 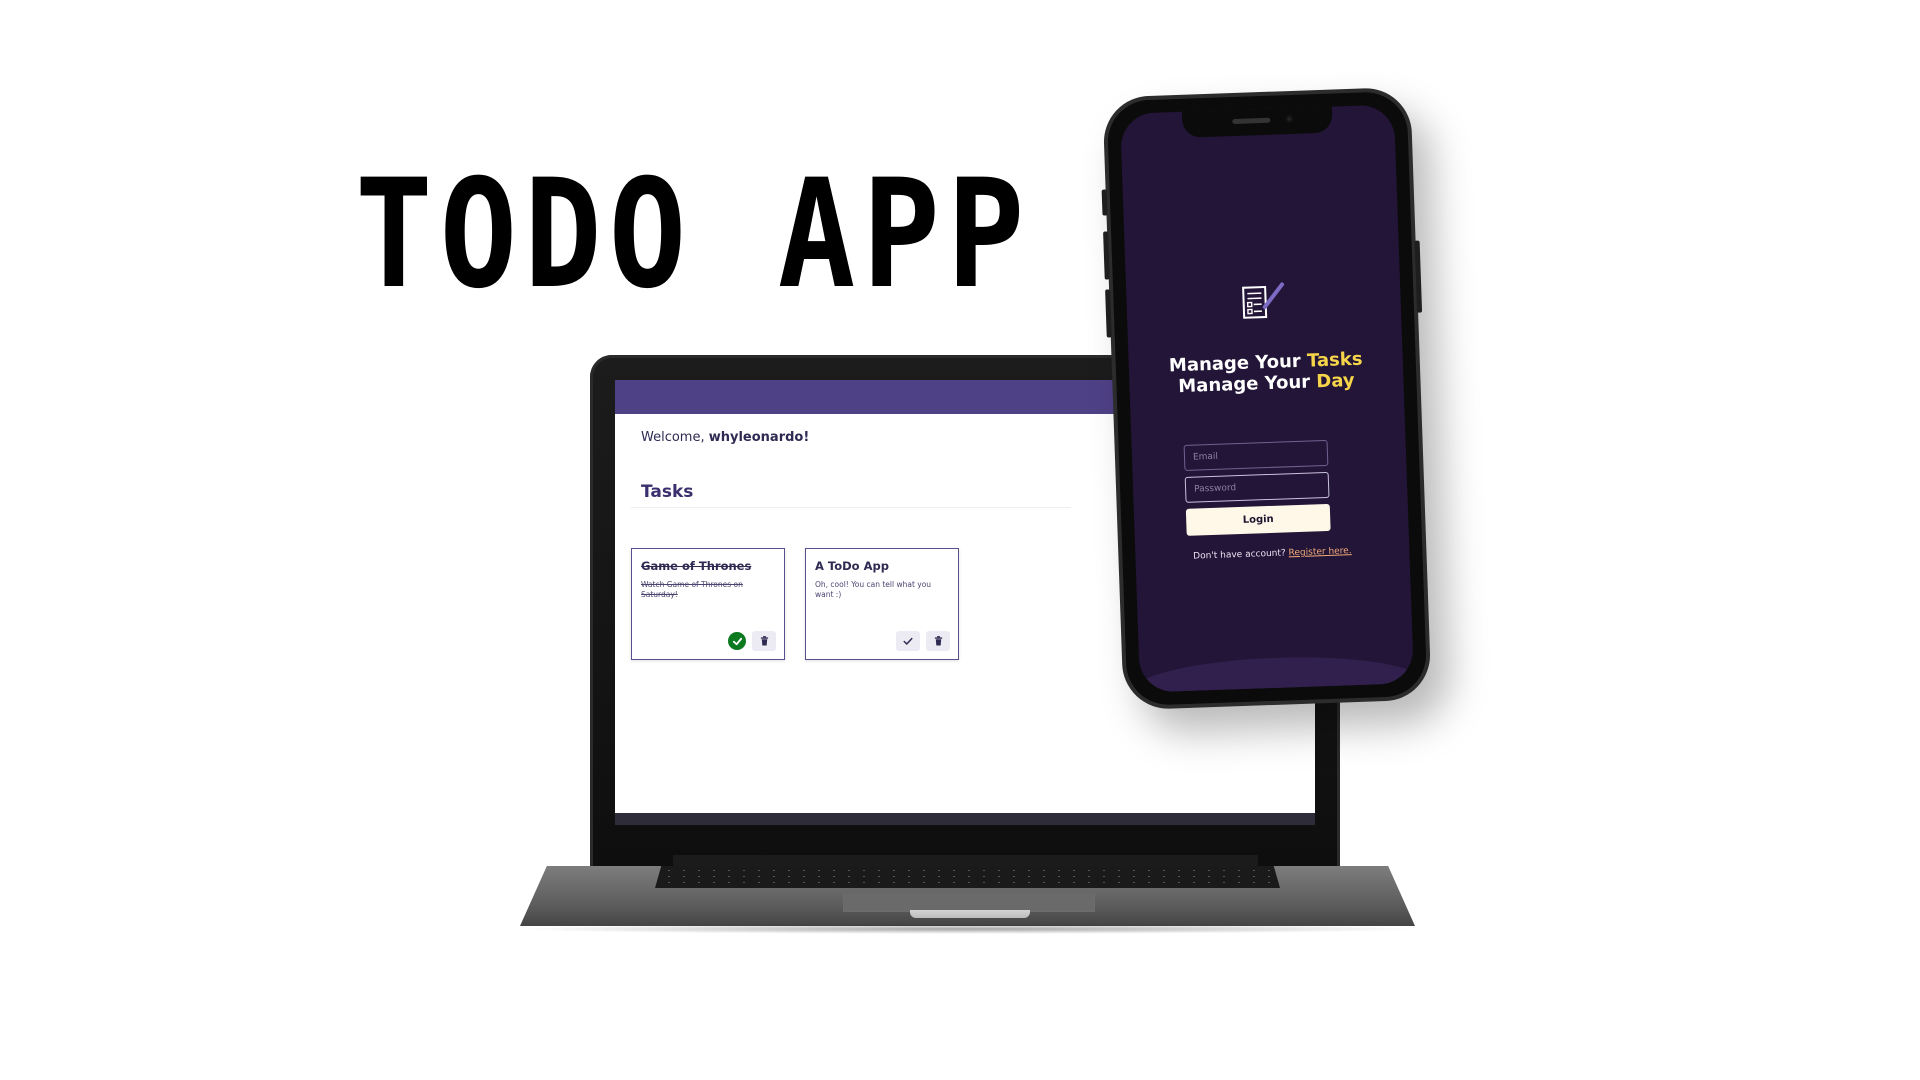 I want to click on tasks-heading: Tasks, so click(x=667, y=492).